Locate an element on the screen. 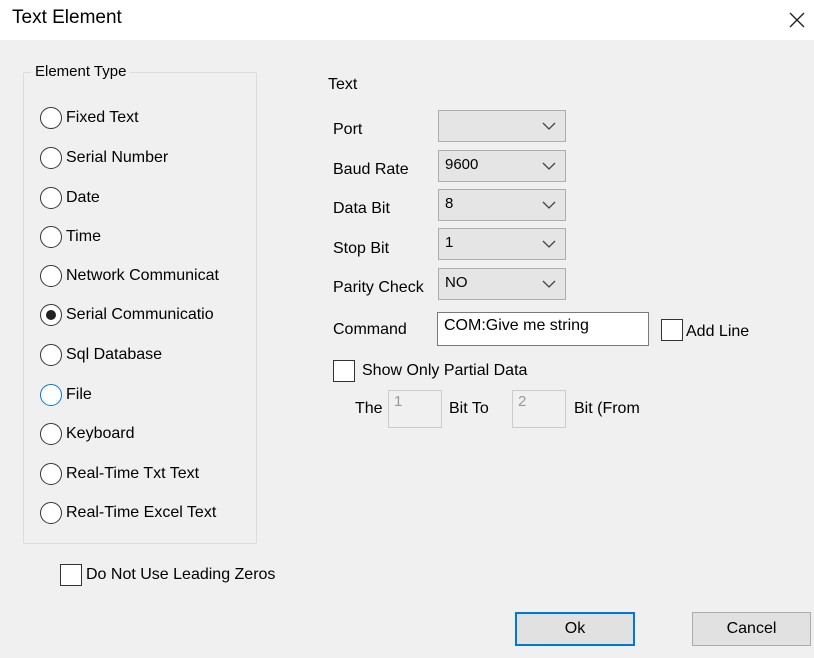  from-bit-input: 1 is located at coordinates (415, 409).